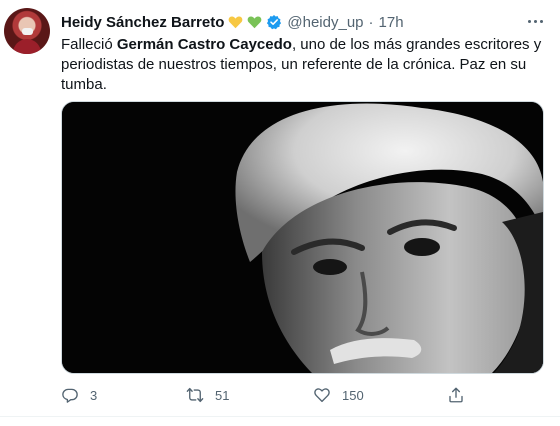  I want to click on retweet-button: 51, so click(207, 395).